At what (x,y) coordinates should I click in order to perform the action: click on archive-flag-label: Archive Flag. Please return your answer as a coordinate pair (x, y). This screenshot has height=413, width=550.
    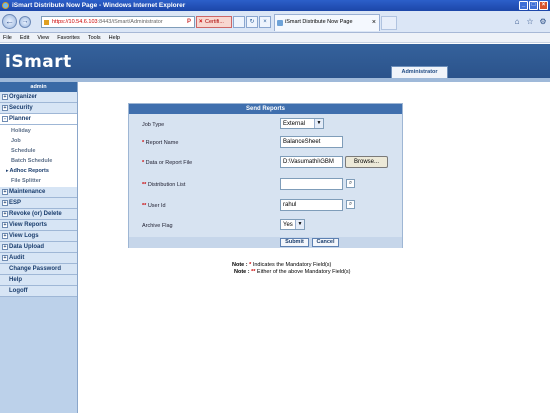
    Looking at the image, I should click on (157, 226).